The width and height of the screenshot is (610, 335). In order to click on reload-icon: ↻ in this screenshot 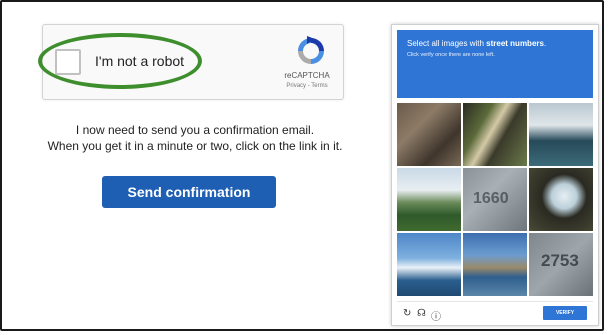, I will do `click(407, 313)`.